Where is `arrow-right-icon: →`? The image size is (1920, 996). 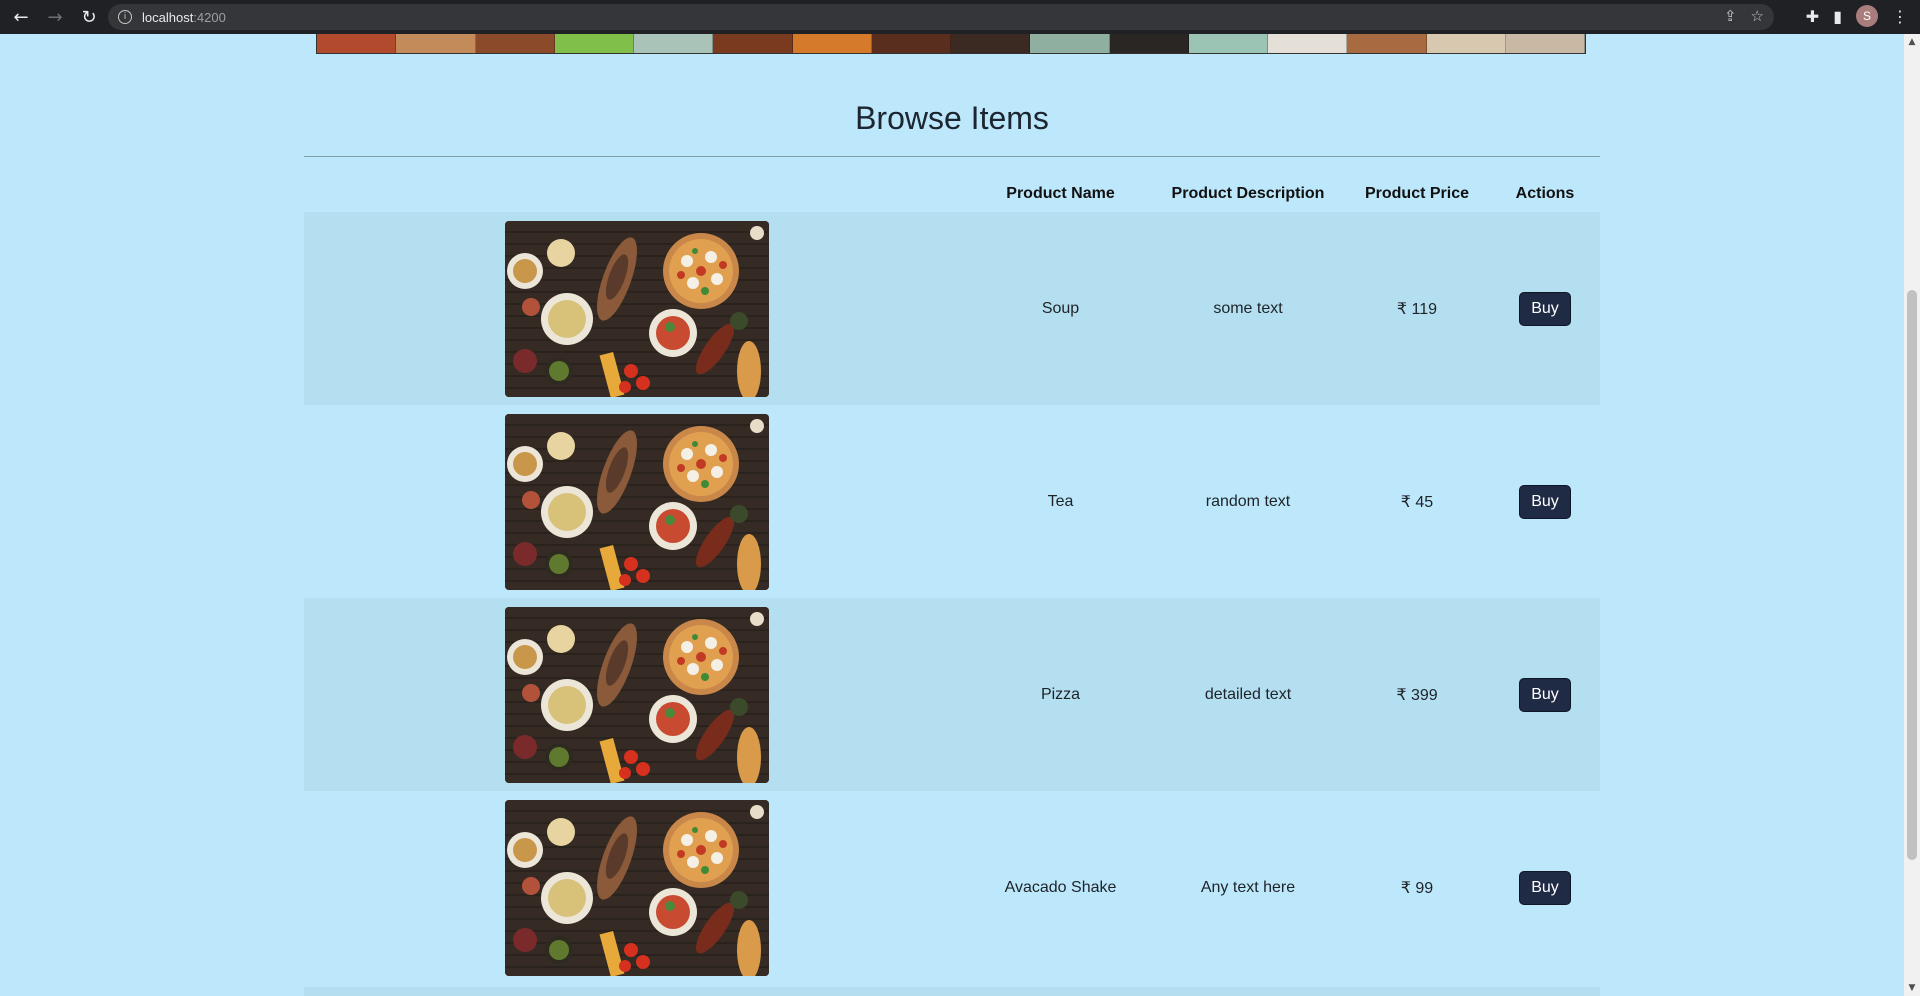
arrow-right-icon: → is located at coordinates (55, 17).